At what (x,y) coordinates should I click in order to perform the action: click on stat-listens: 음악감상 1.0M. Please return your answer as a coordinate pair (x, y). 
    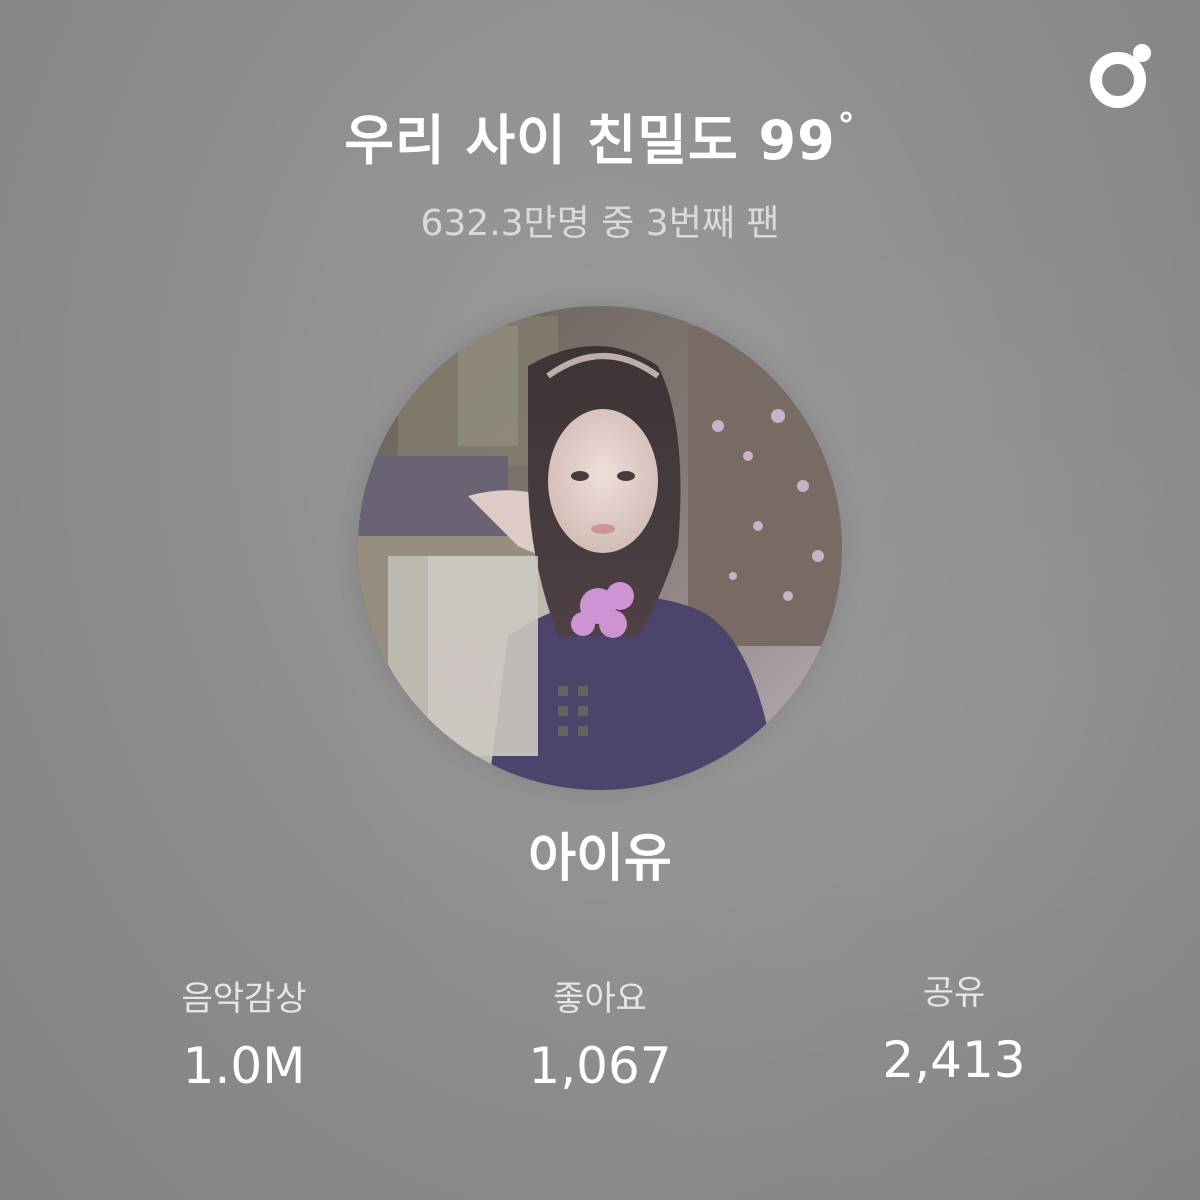
    Looking at the image, I should click on (244, 1037).